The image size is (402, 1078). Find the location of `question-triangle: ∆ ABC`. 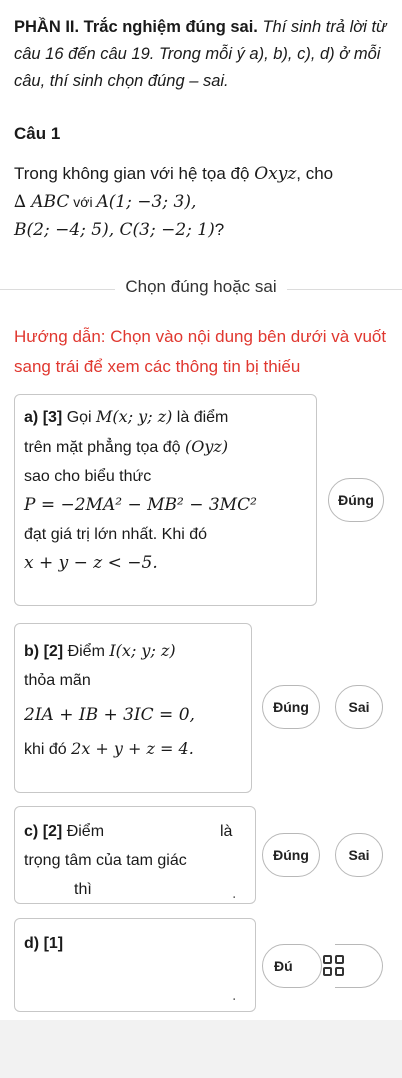

question-triangle: ∆ ABC is located at coordinates (42, 202).